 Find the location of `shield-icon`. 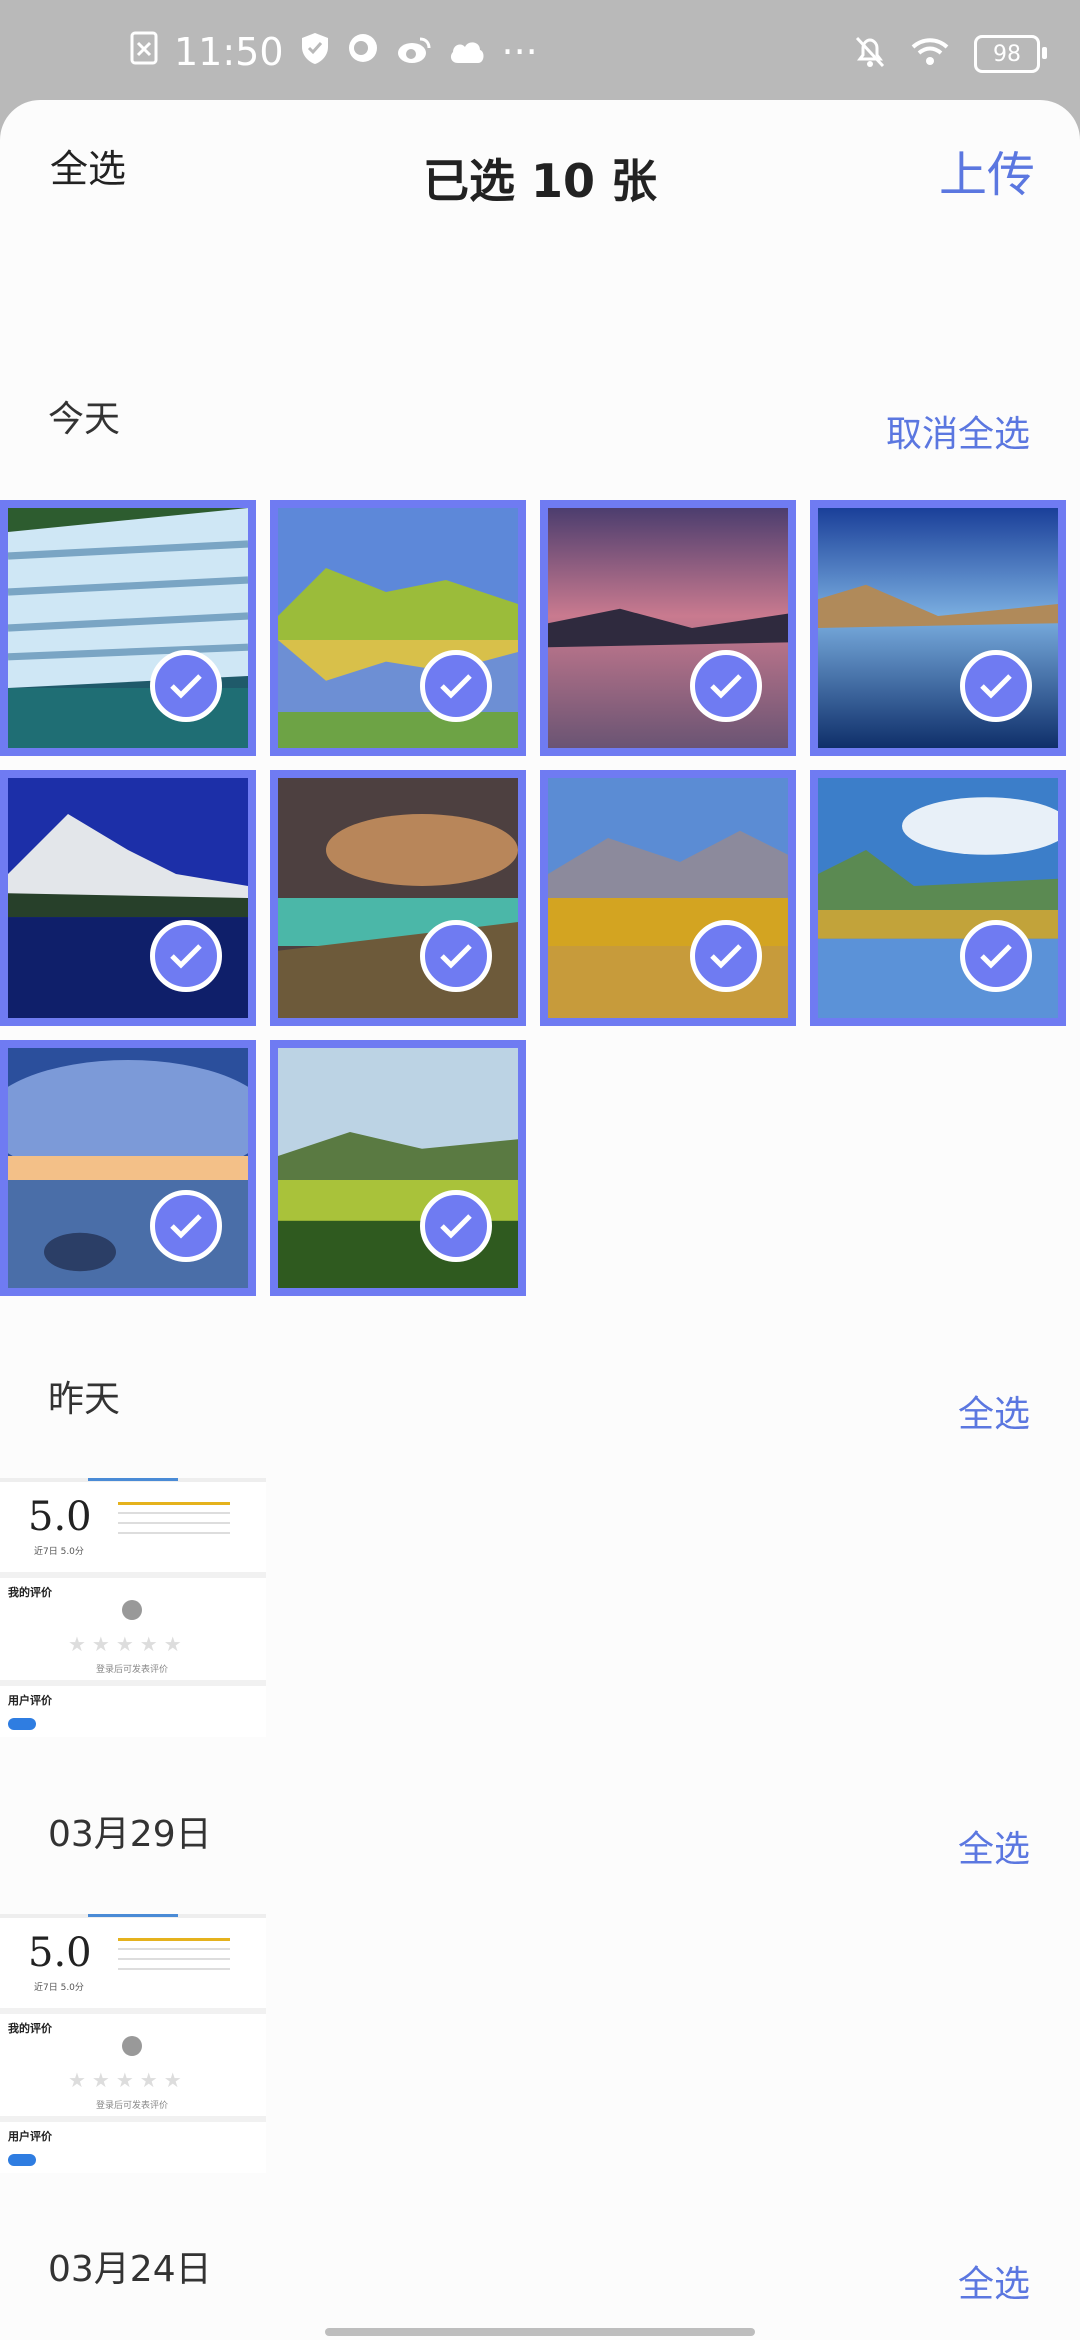

shield-icon is located at coordinates (315, 52).